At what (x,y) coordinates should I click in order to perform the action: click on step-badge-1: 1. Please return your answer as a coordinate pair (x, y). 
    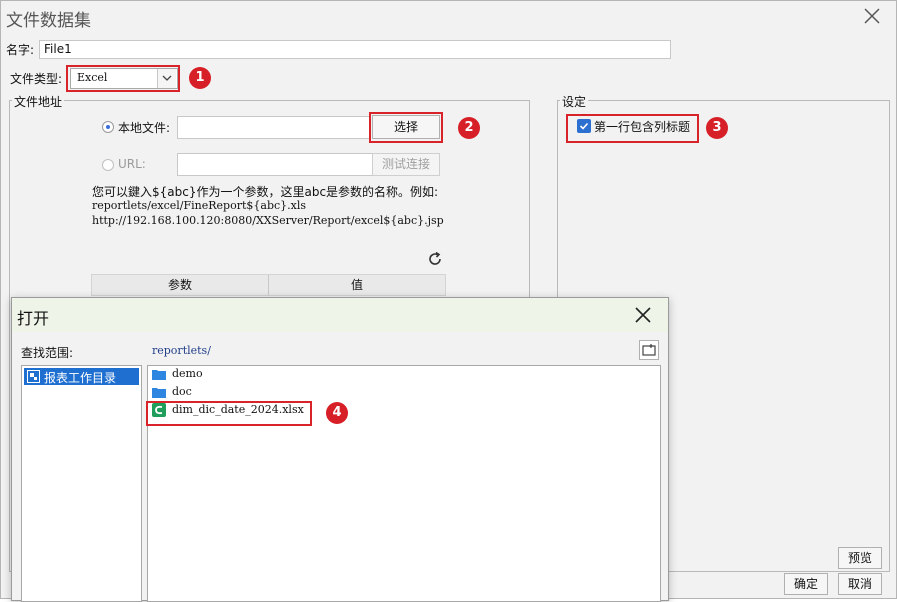
    Looking at the image, I should click on (200, 78).